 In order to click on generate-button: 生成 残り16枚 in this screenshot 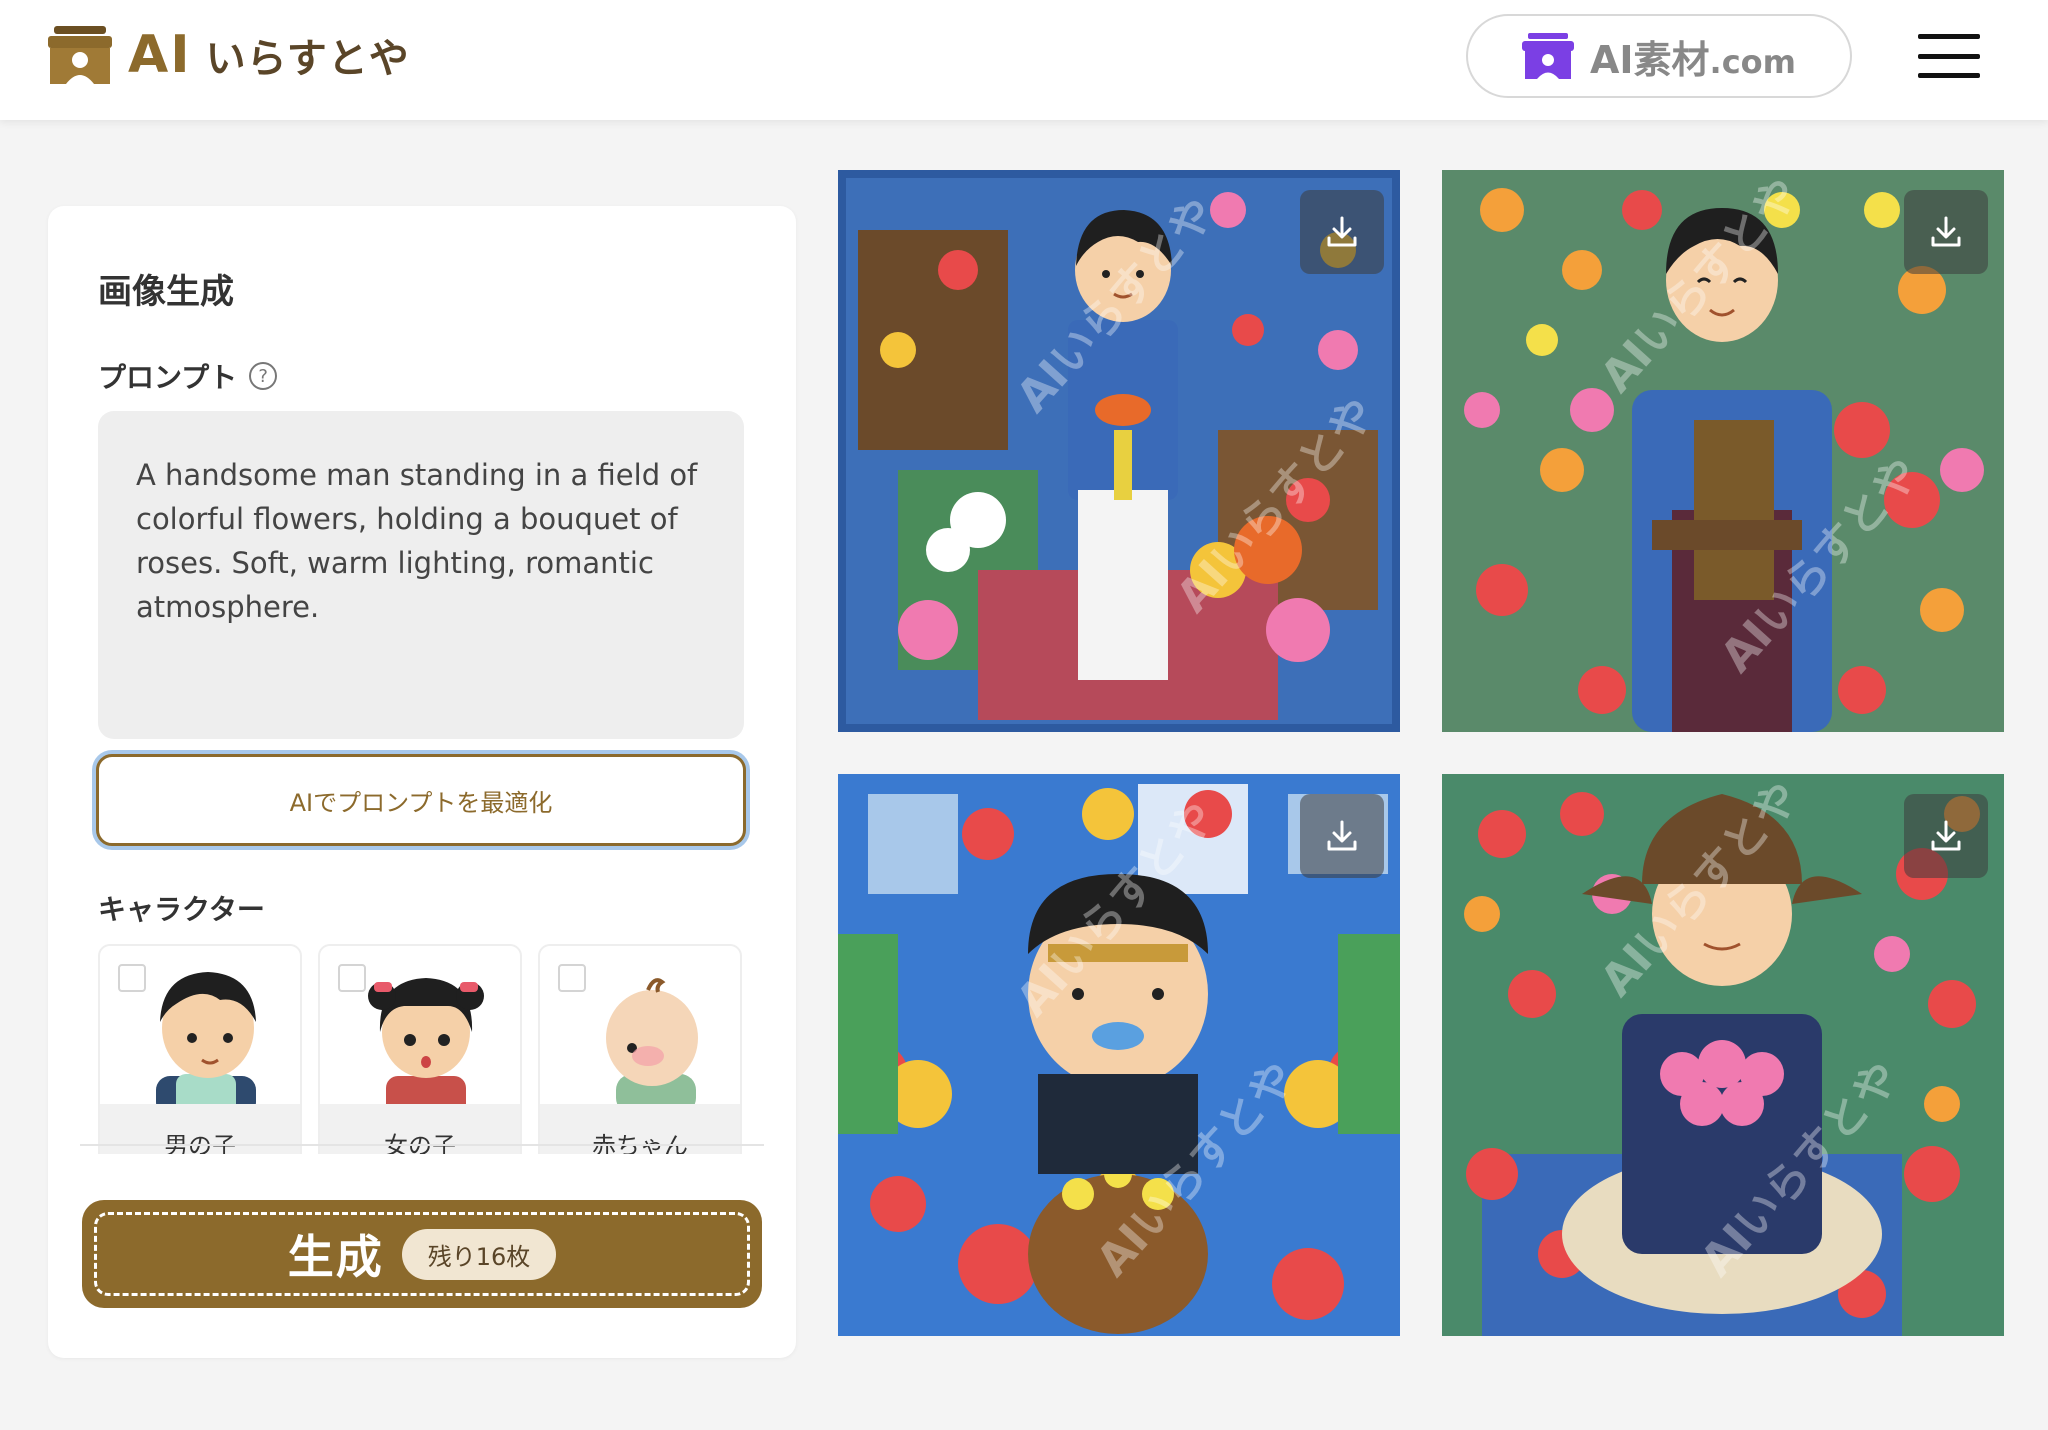, I will do `click(422, 1254)`.